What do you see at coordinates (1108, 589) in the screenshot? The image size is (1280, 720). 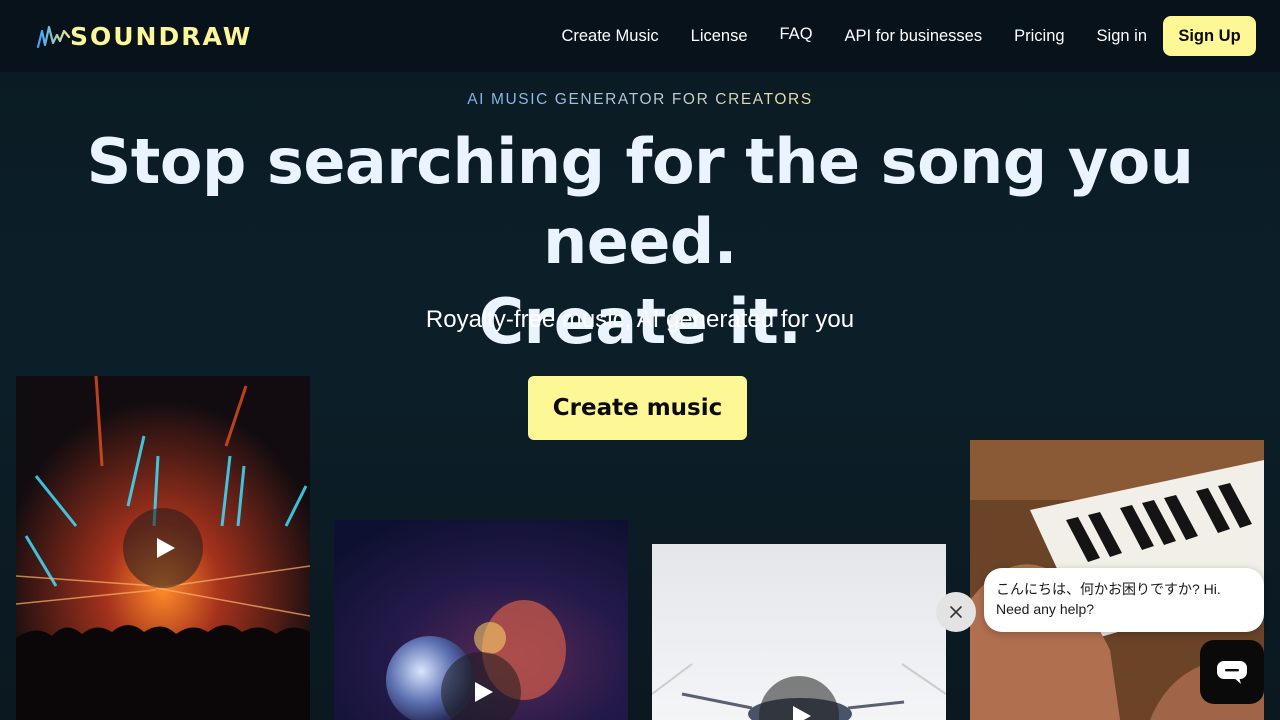 I see `chat-message-line-1: こんにちは、何かお困りですか? Hi.` at bounding box center [1108, 589].